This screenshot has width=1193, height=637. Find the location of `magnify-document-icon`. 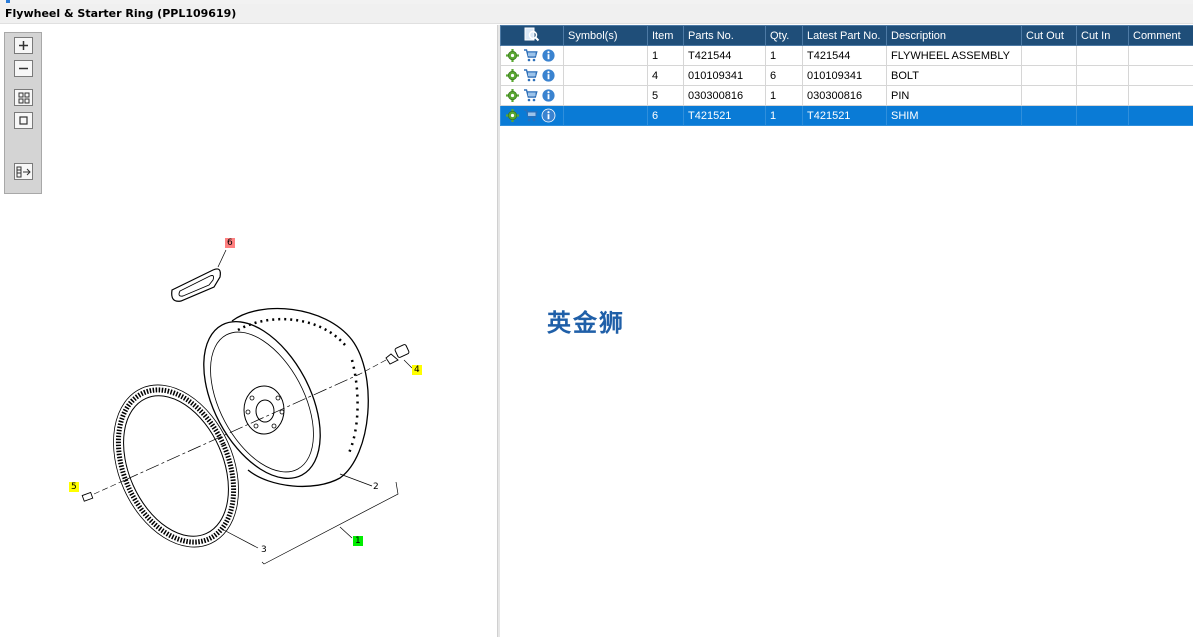

magnify-document-icon is located at coordinates (532, 34).